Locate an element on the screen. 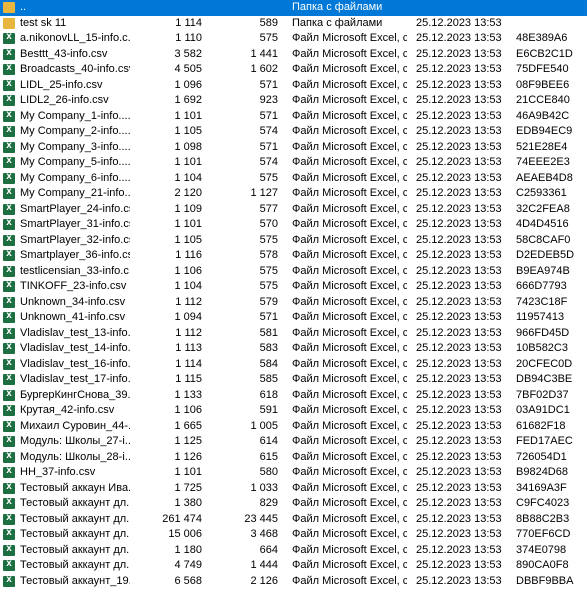 The width and height of the screenshot is (587, 599). file-size: 4 505 is located at coordinates (188, 69).